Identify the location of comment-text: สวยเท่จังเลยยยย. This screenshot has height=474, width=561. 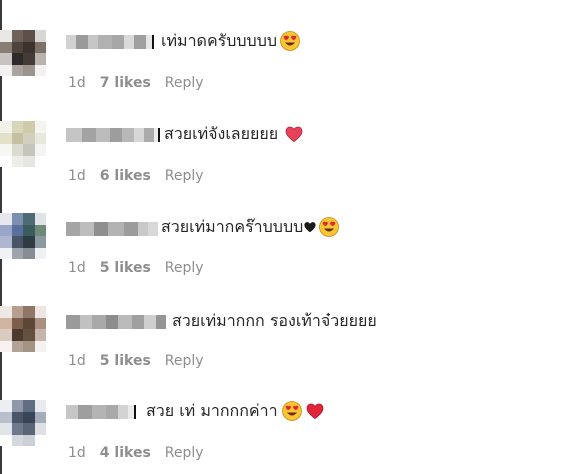
(234, 134).